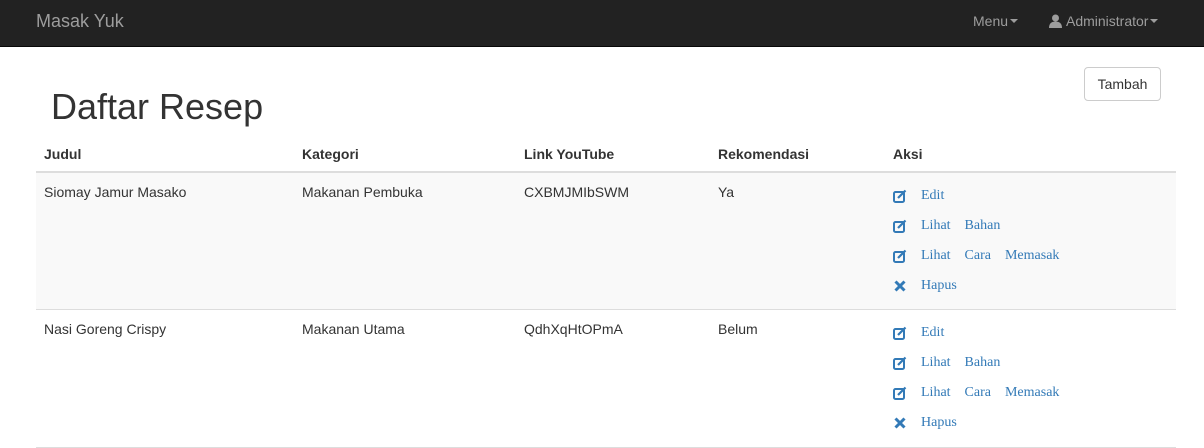 This screenshot has width=1204, height=448. Describe the element at coordinates (991, 21) in the screenshot. I see `menu-dropdown-label: Menu` at that location.